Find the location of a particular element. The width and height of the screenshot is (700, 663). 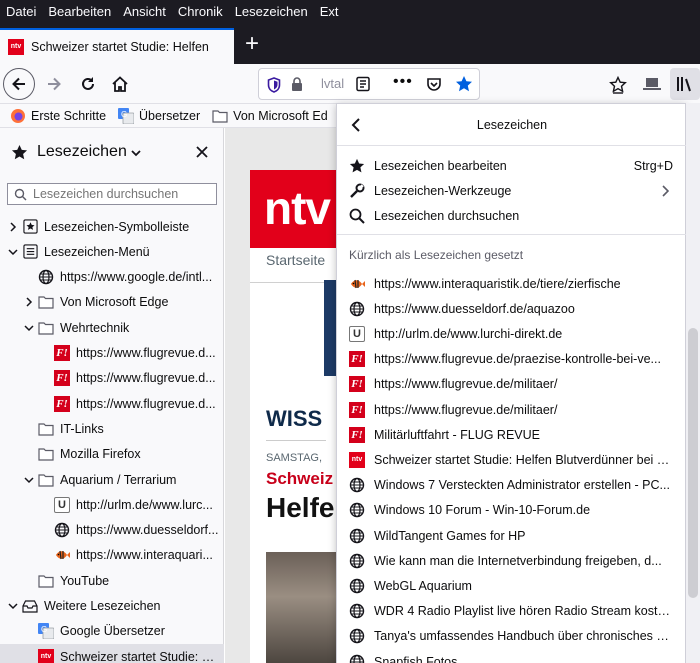

back-button is located at coordinates (19, 84).